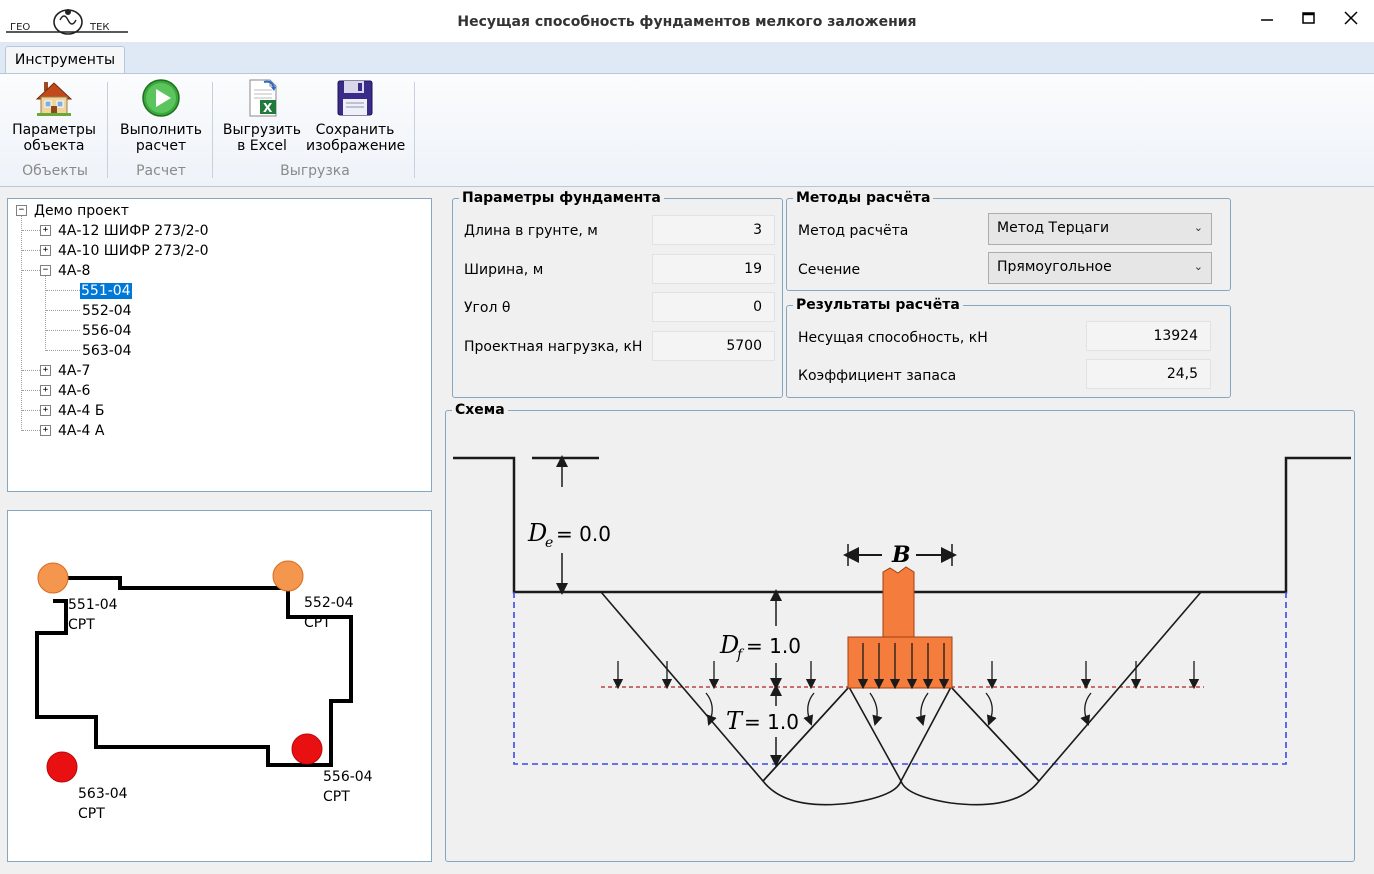 The width and height of the screenshot is (1374, 874). Describe the element at coordinates (355, 130) in the screenshot. I see `save-image-label-1: Сохранить` at that location.